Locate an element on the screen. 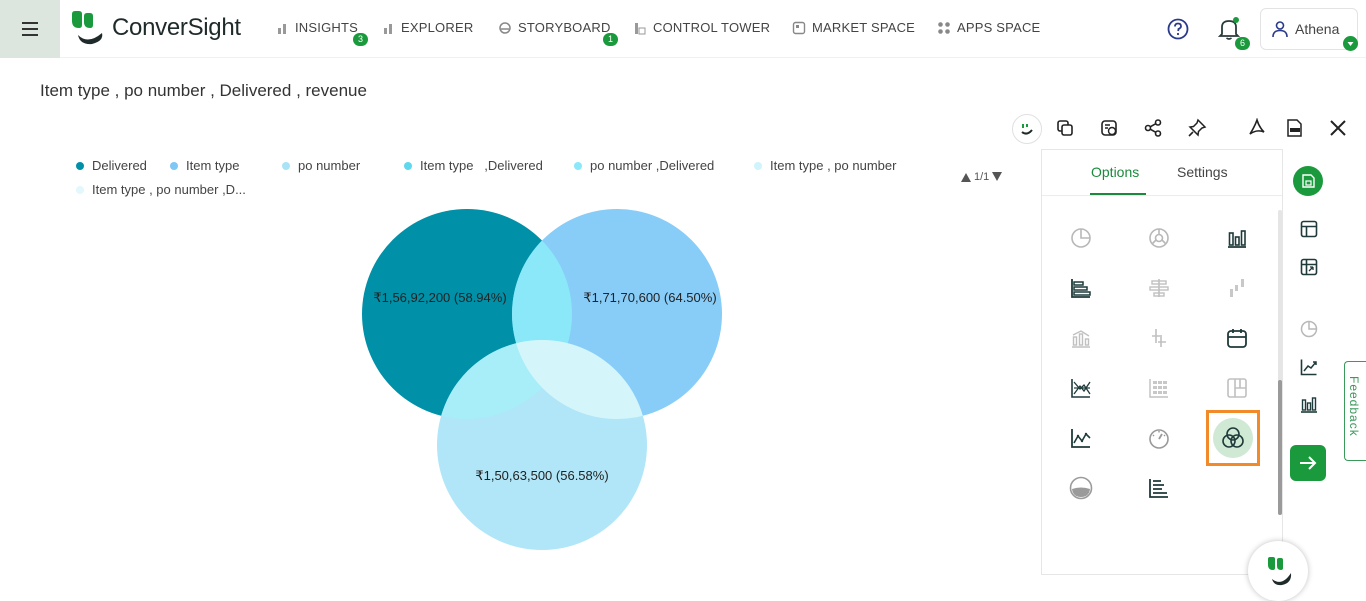  nav-control-tower: CONTROL TOWER is located at coordinates (701, 27).